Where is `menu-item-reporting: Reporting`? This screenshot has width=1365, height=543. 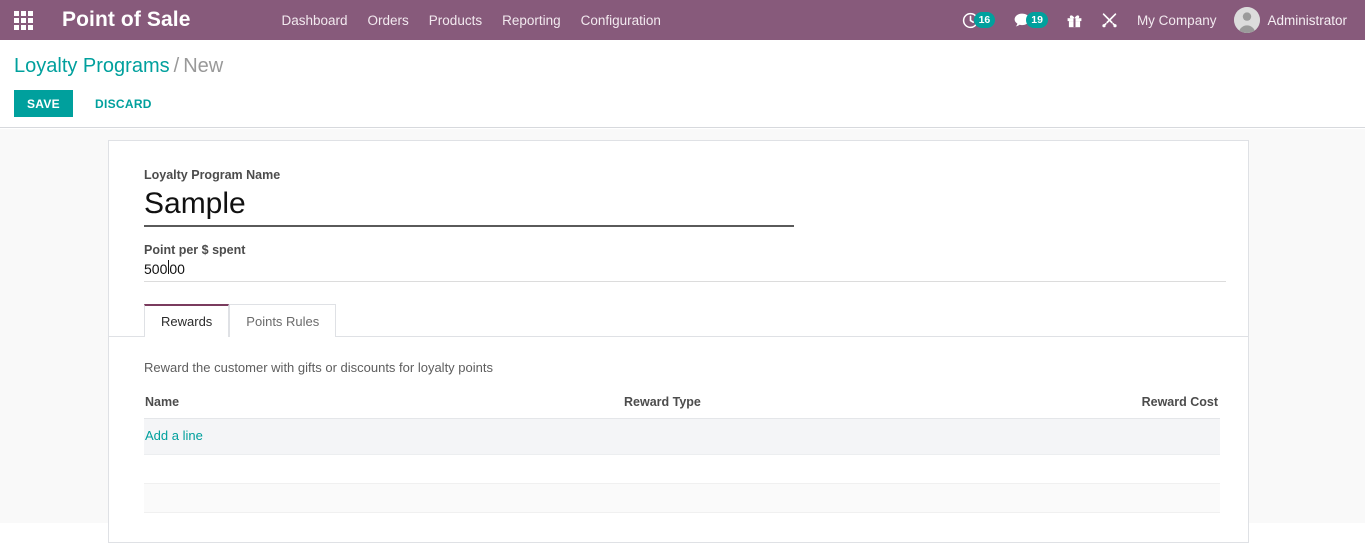 menu-item-reporting: Reporting is located at coordinates (531, 20).